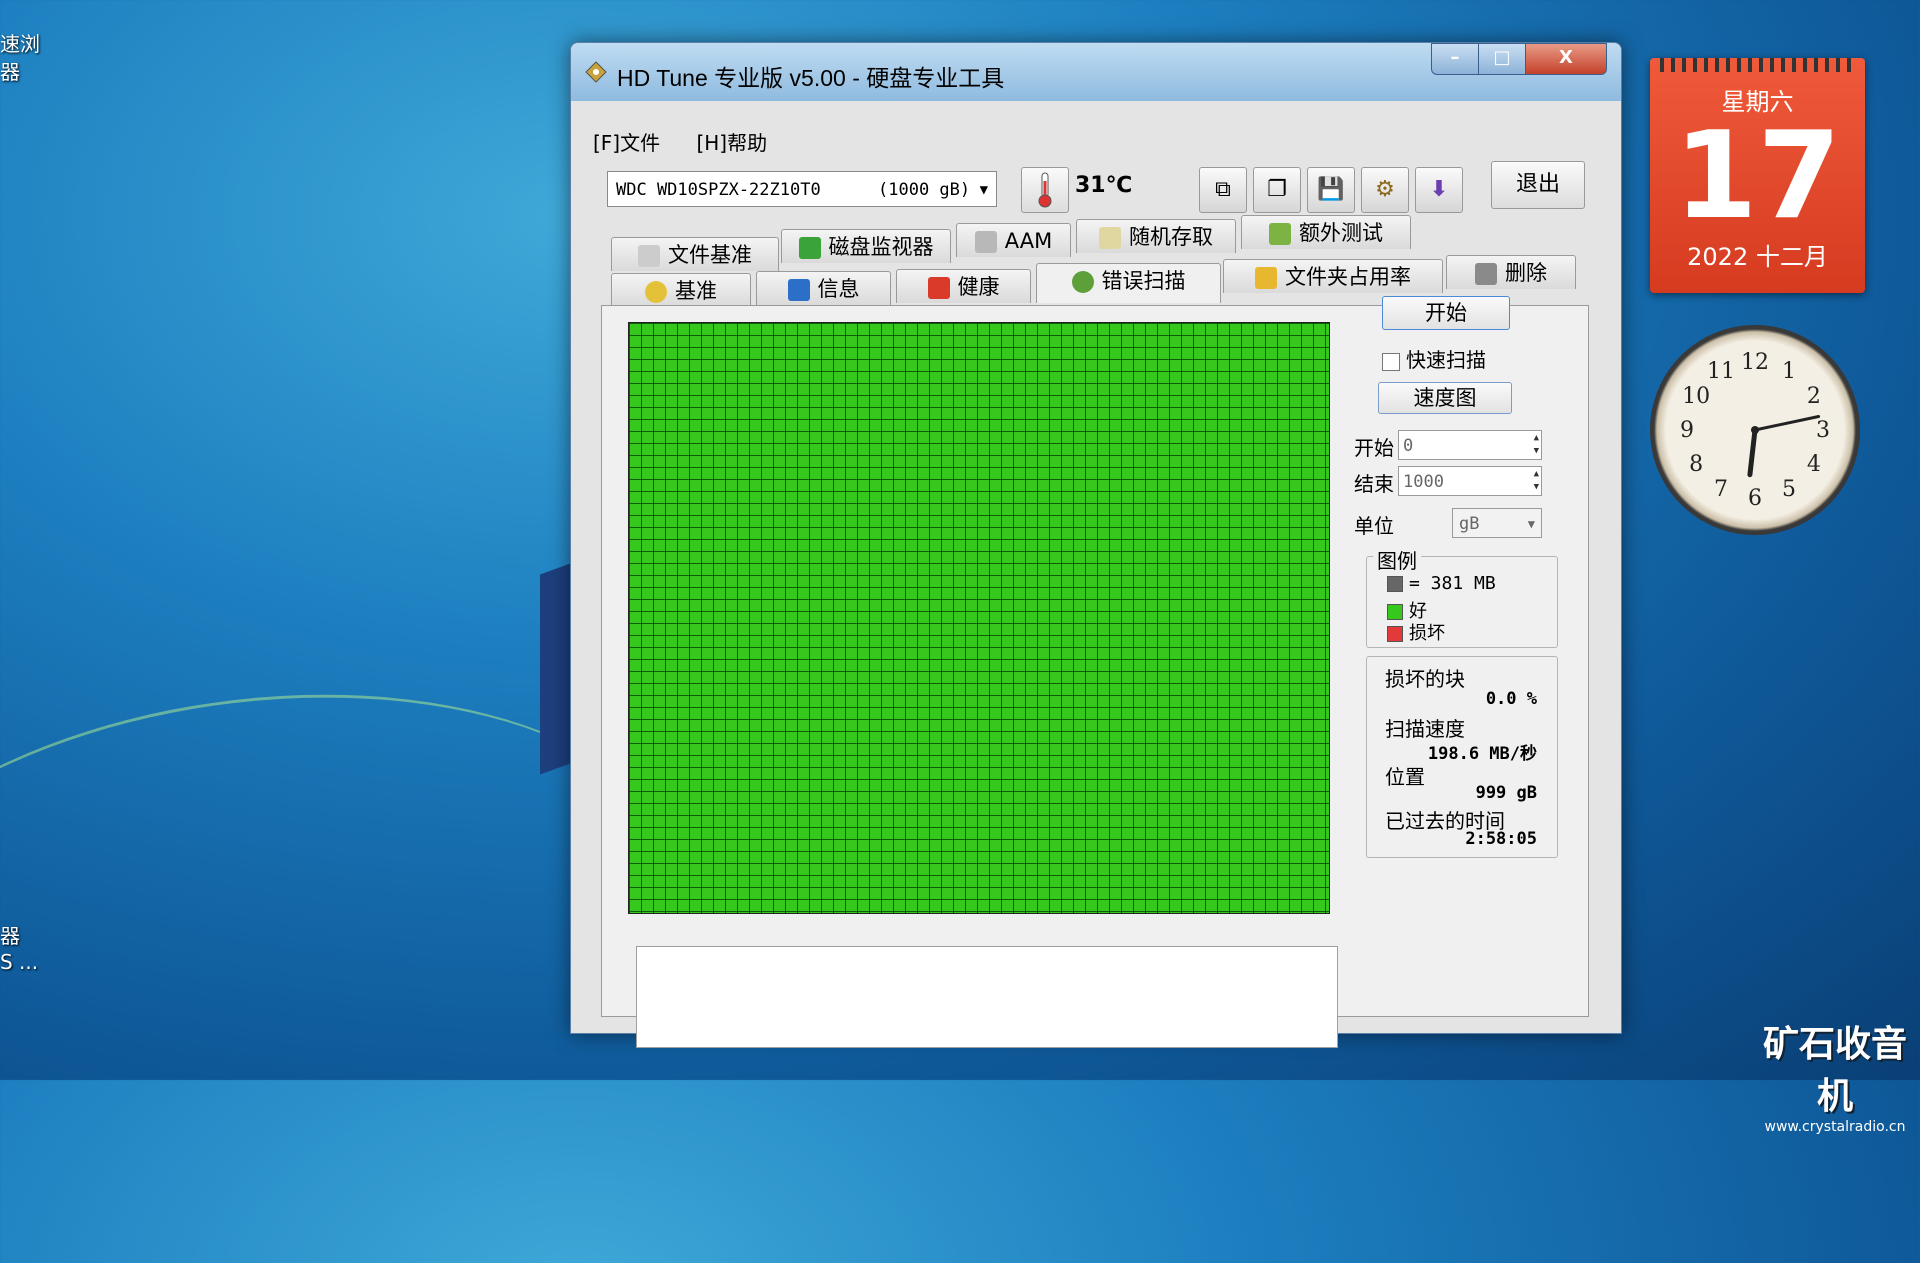 The width and height of the screenshot is (1920, 1263). Describe the element at coordinates (1277, 190) in the screenshot. I see `copy-all-icon: ❐` at that location.